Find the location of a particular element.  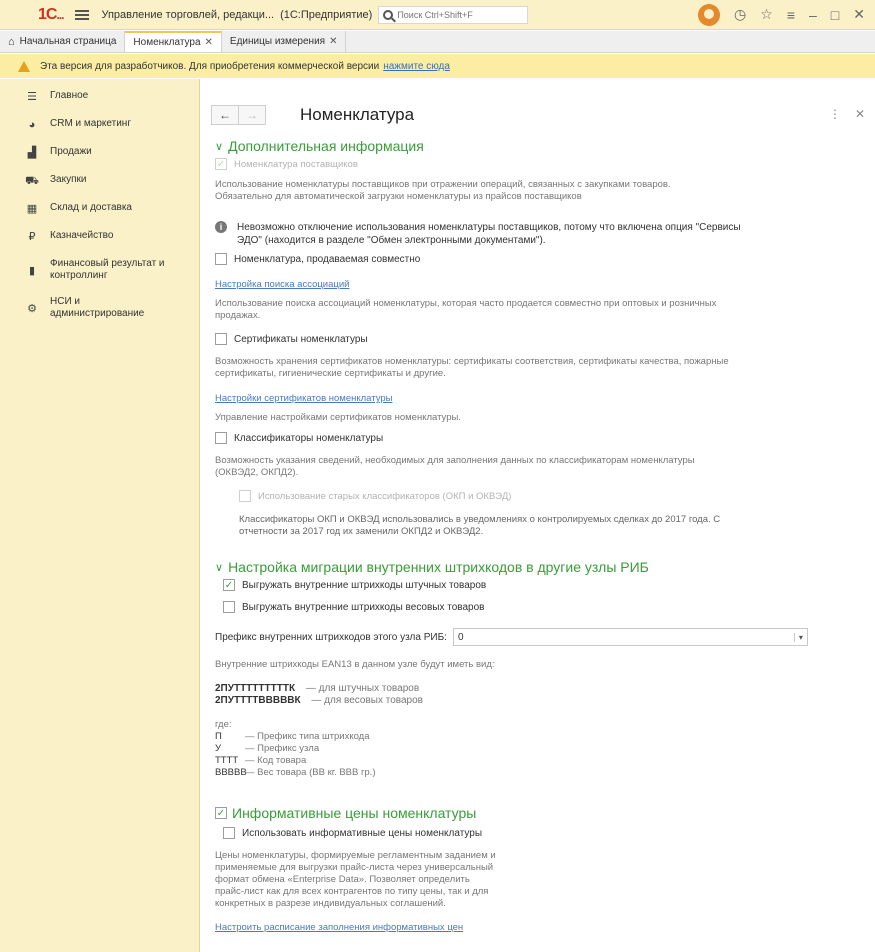

sidebar-item-sales: ▟ Продажи is located at coordinates (99, 153).